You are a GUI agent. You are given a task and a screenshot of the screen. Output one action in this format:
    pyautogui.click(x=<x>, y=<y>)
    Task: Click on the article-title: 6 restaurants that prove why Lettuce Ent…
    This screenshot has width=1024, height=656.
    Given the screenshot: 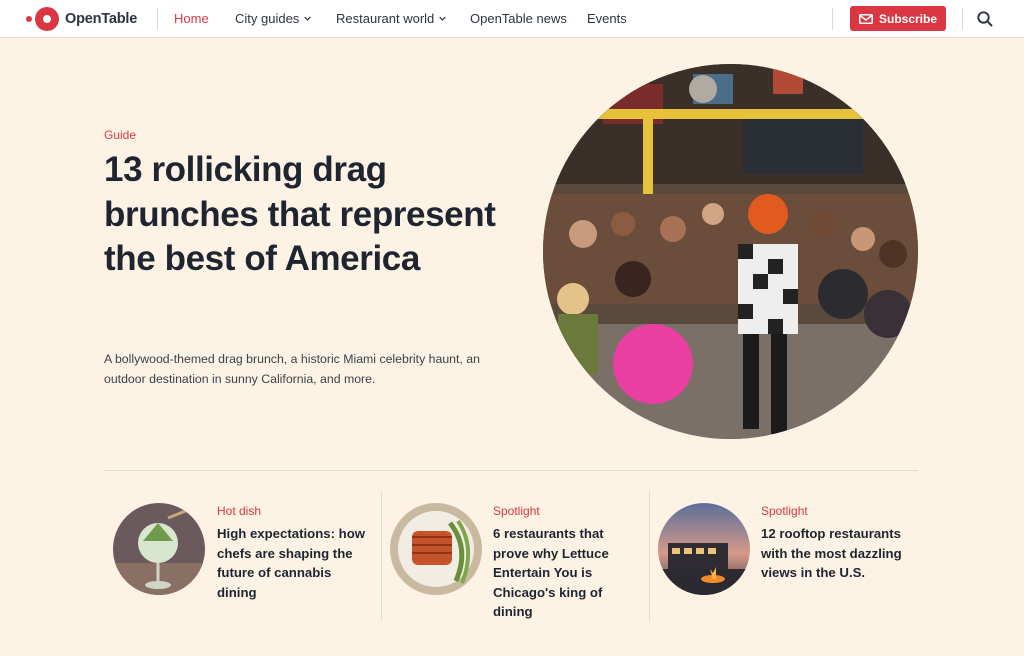 What is the action you would take?
    pyautogui.click(x=563, y=573)
    